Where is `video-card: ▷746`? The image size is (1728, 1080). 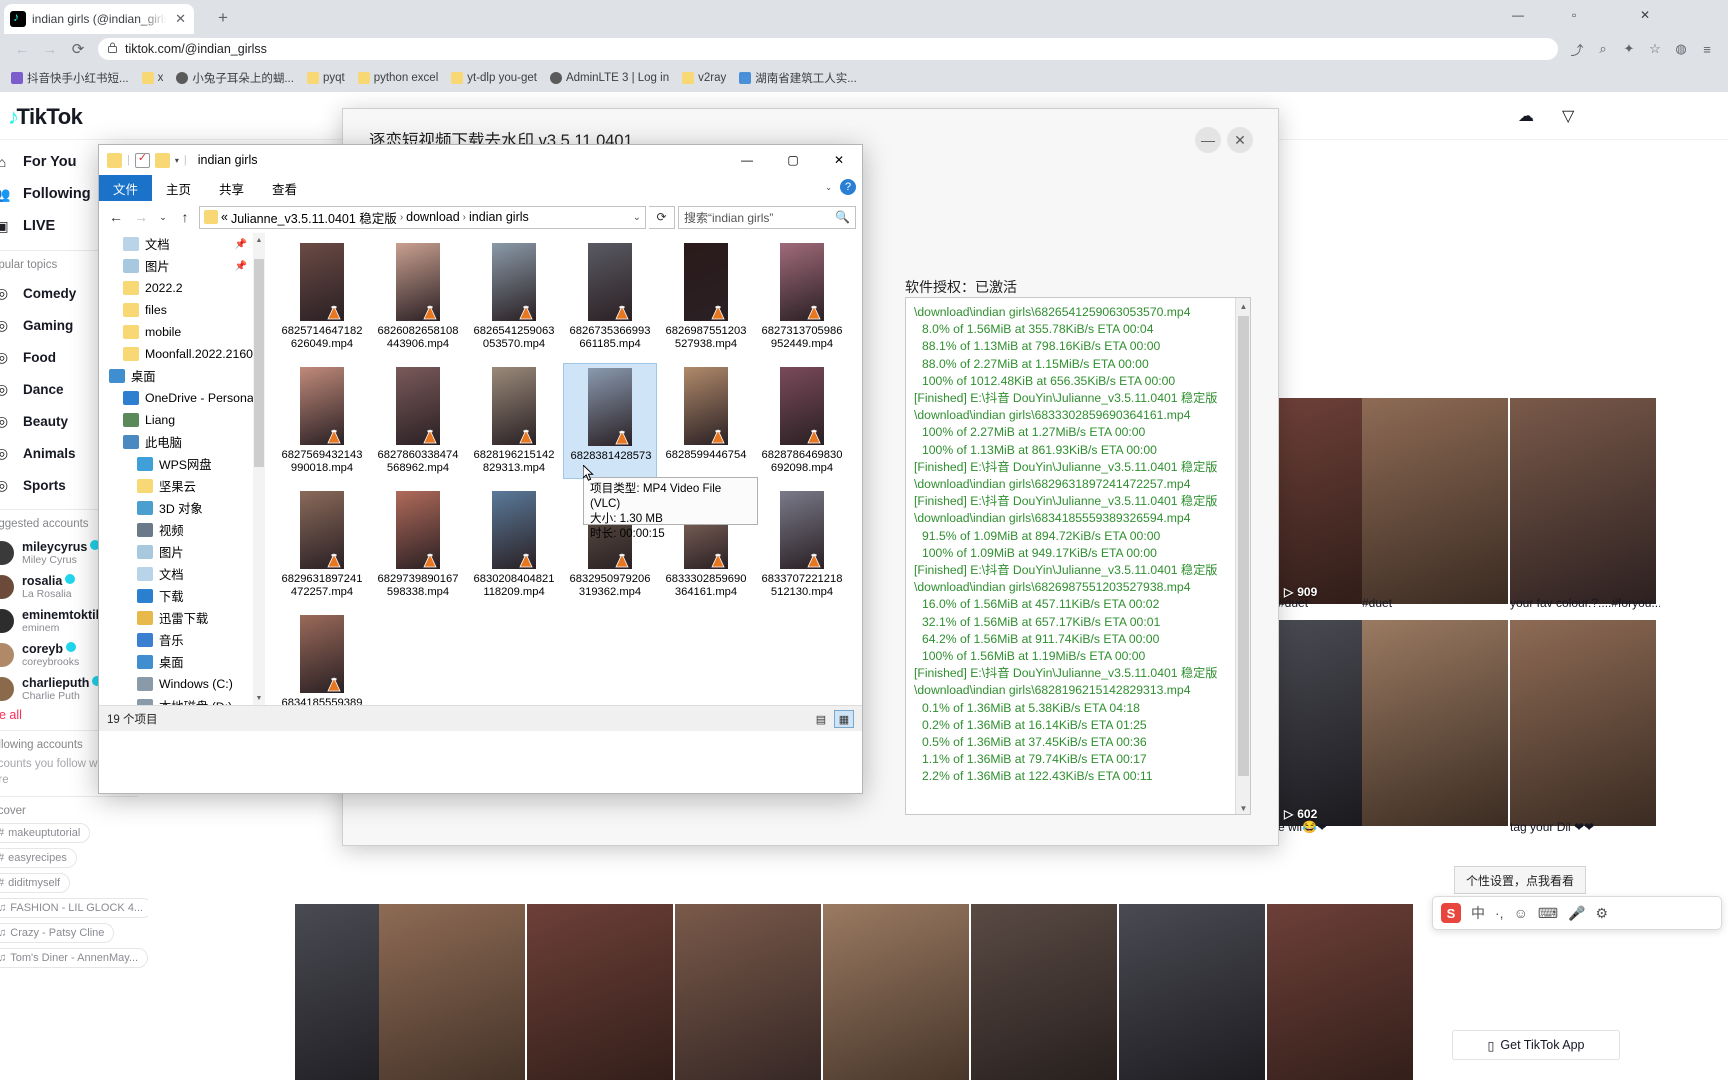
video-card: ▷746 is located at coordinates (1340, 992).